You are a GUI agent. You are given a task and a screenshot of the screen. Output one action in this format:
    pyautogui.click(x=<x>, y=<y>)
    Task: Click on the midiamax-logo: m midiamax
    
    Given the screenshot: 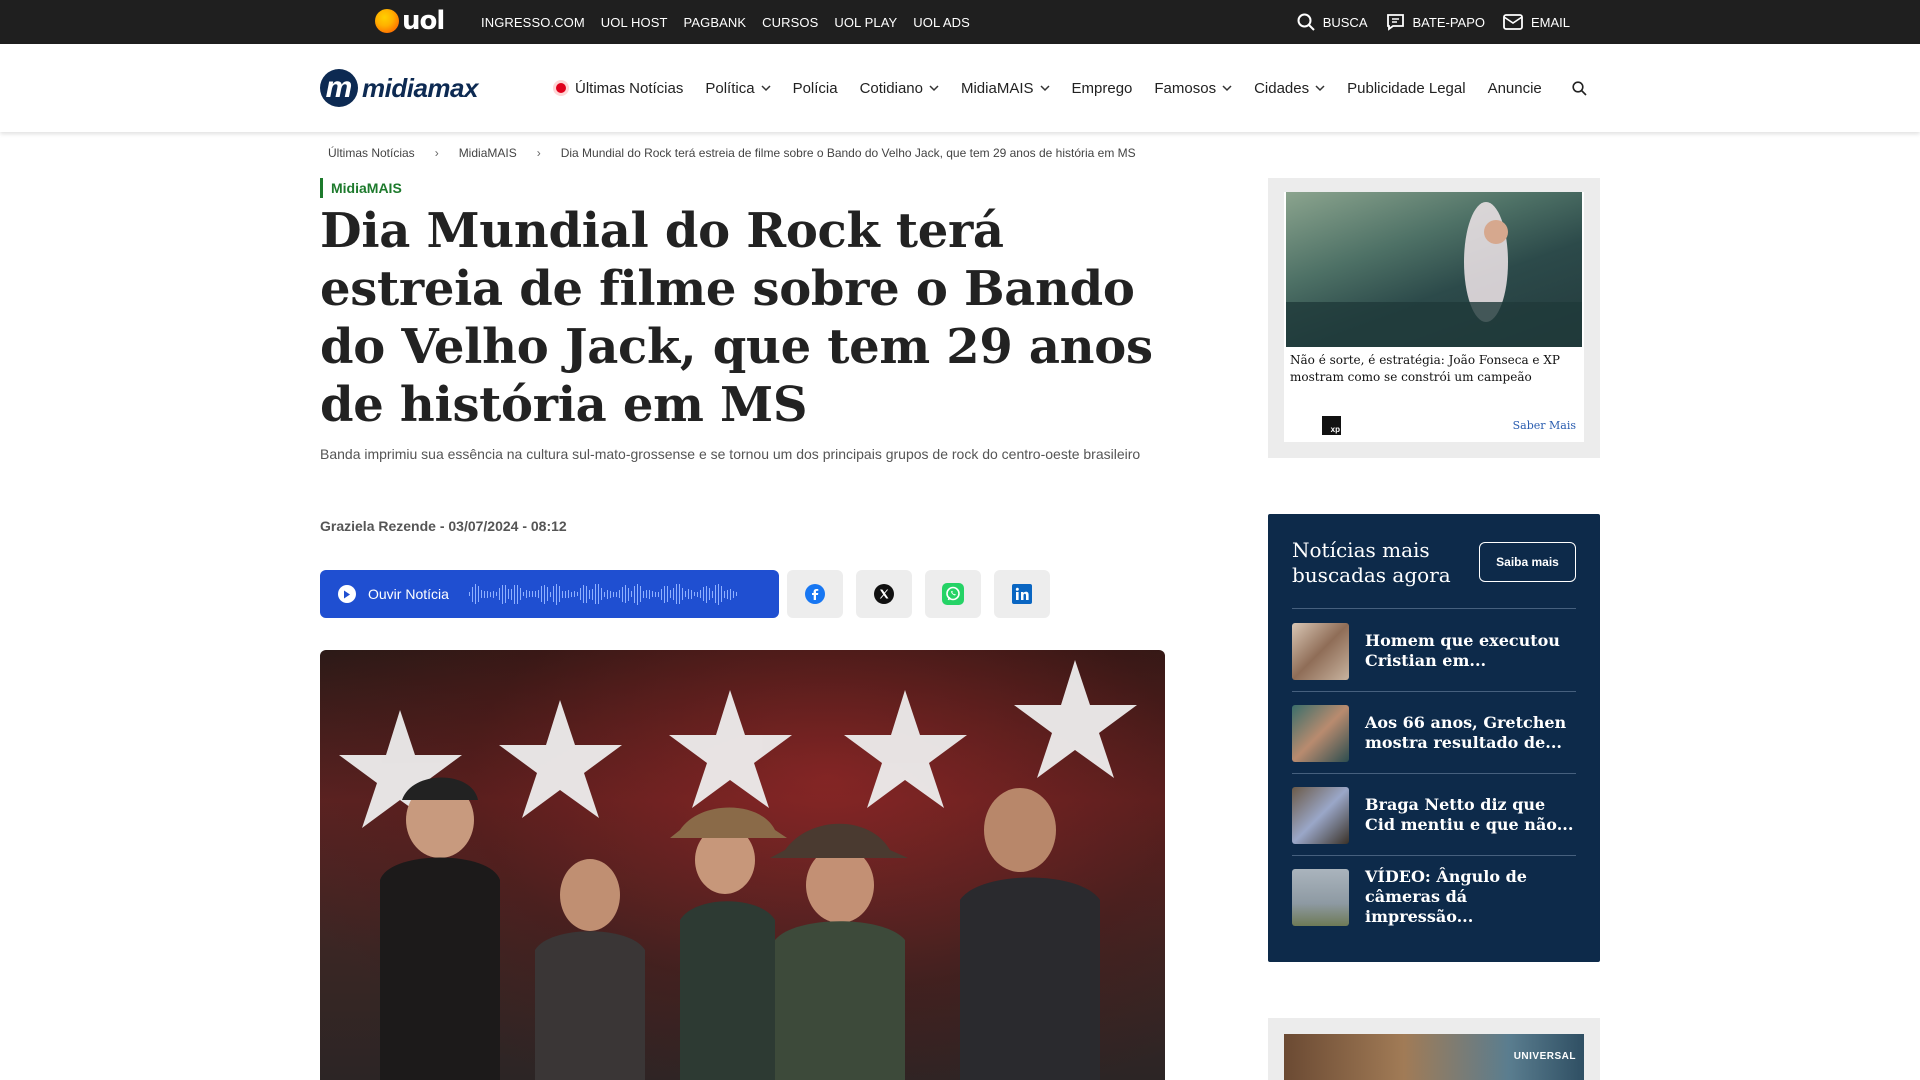 What is the action you would take?
    pyautogui.click(x=399, y=88)
    